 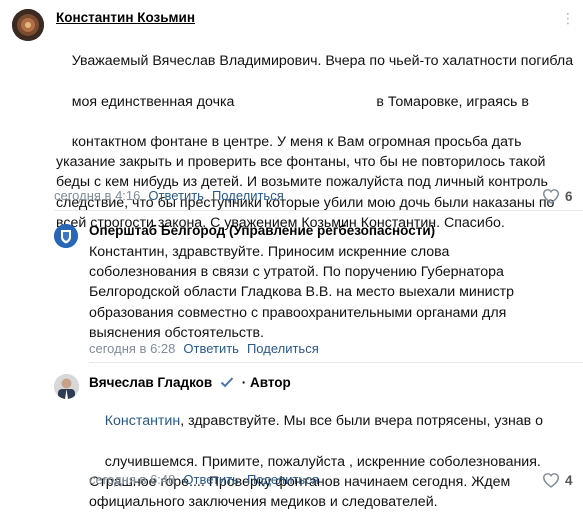 What do you see at coordinates (132, 348) in the screenshot?
I see `reply-time: сегодня в 6:28` at bounding box center [132, 348].